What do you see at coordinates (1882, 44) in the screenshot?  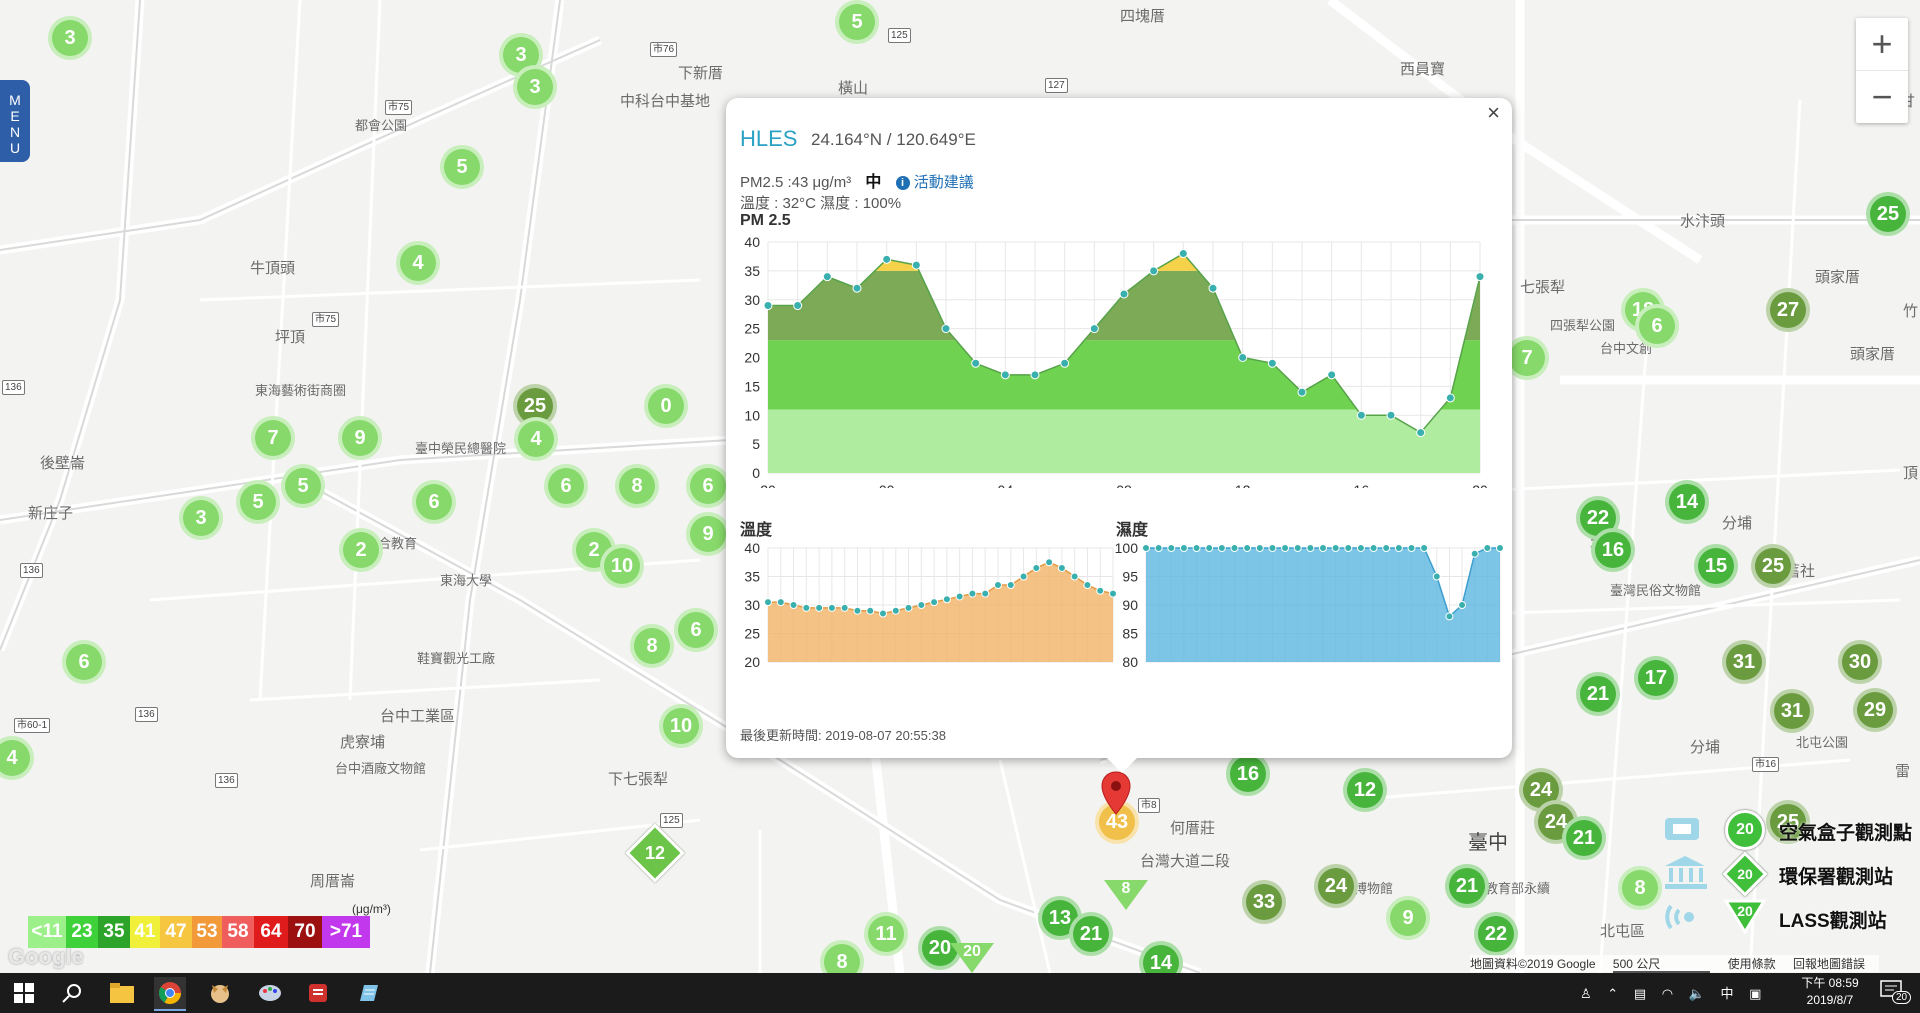 I see `zoom-in-button: +` at bounding box center [1882, 44].